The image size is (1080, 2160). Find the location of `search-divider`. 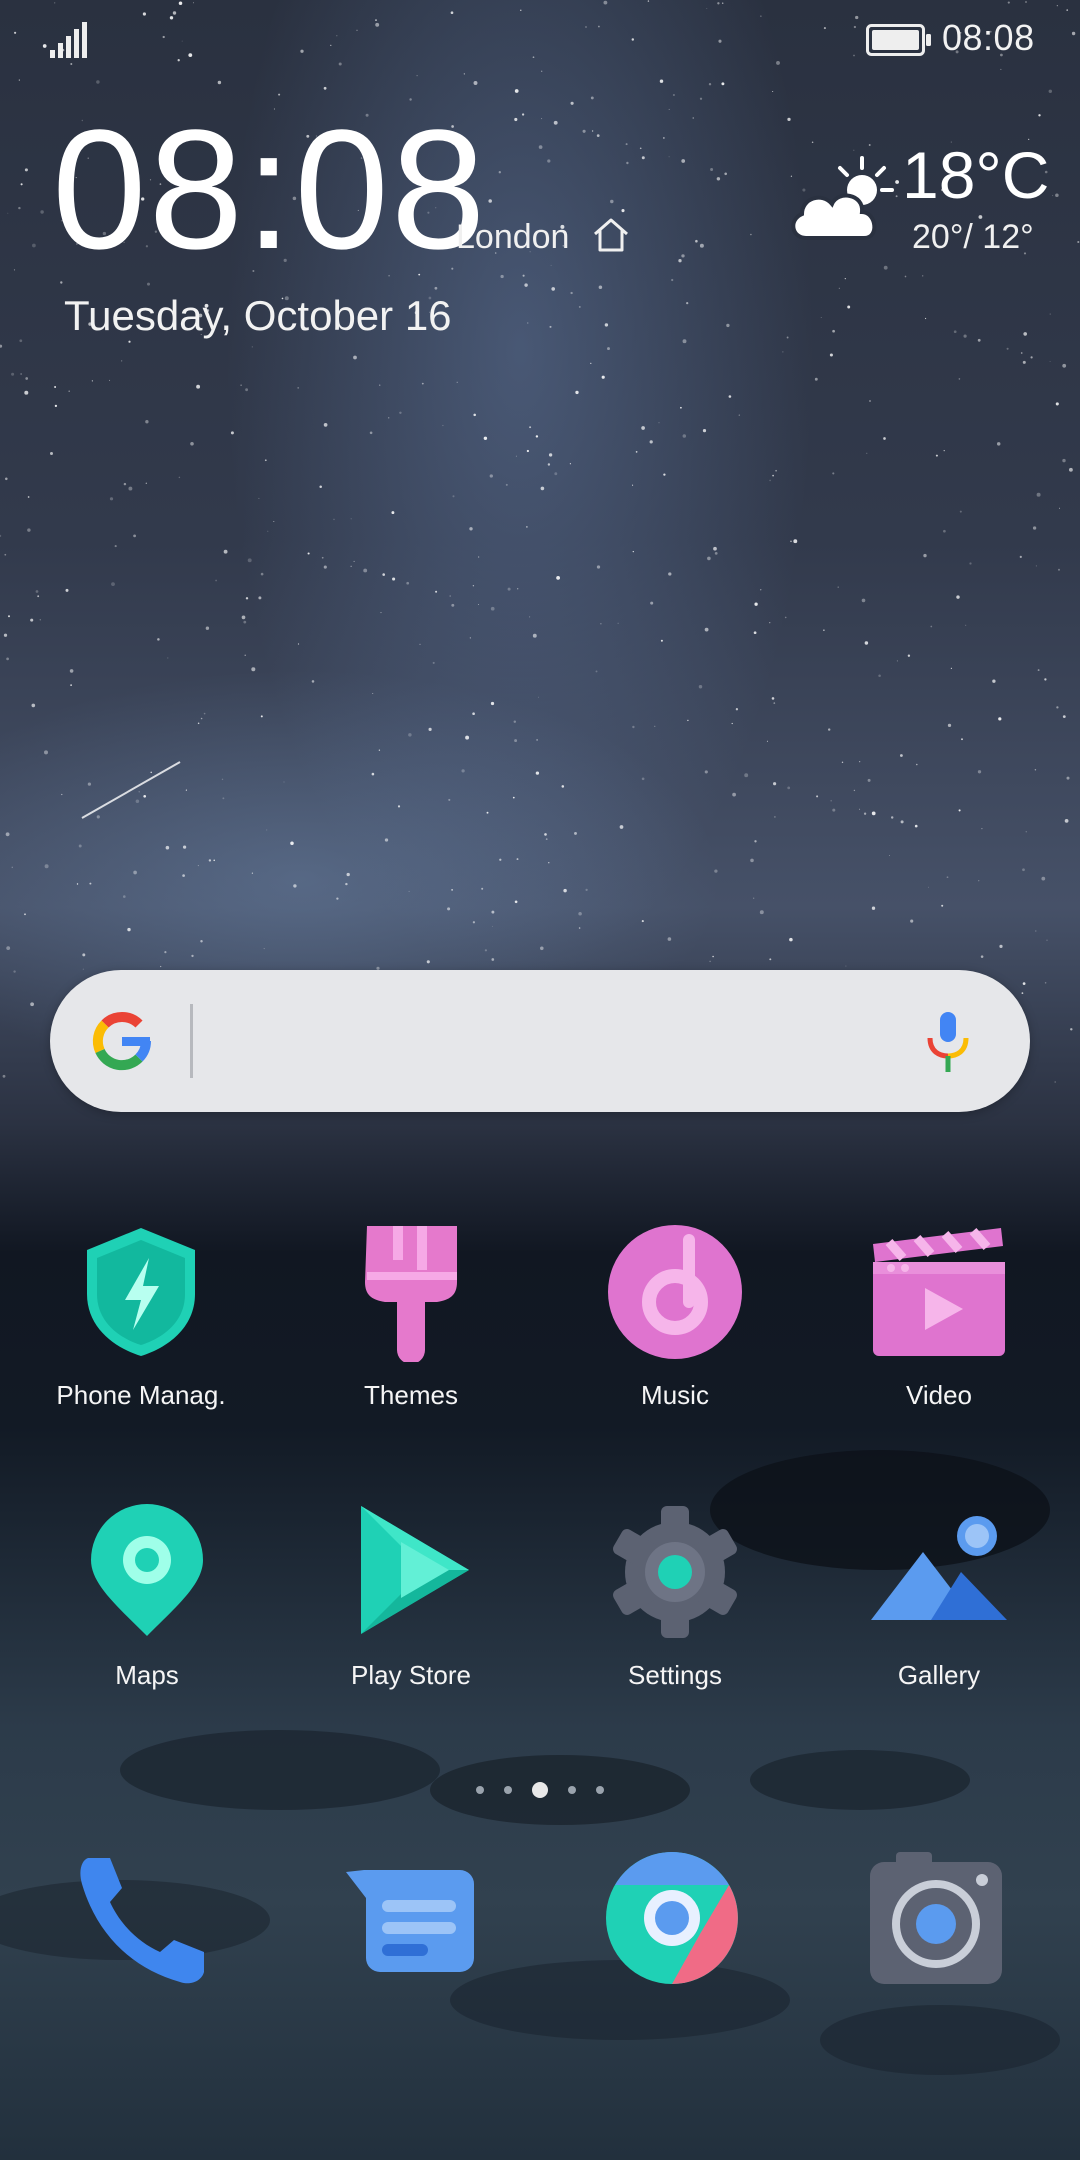

search-divider is located at coordinates (191, 1041).